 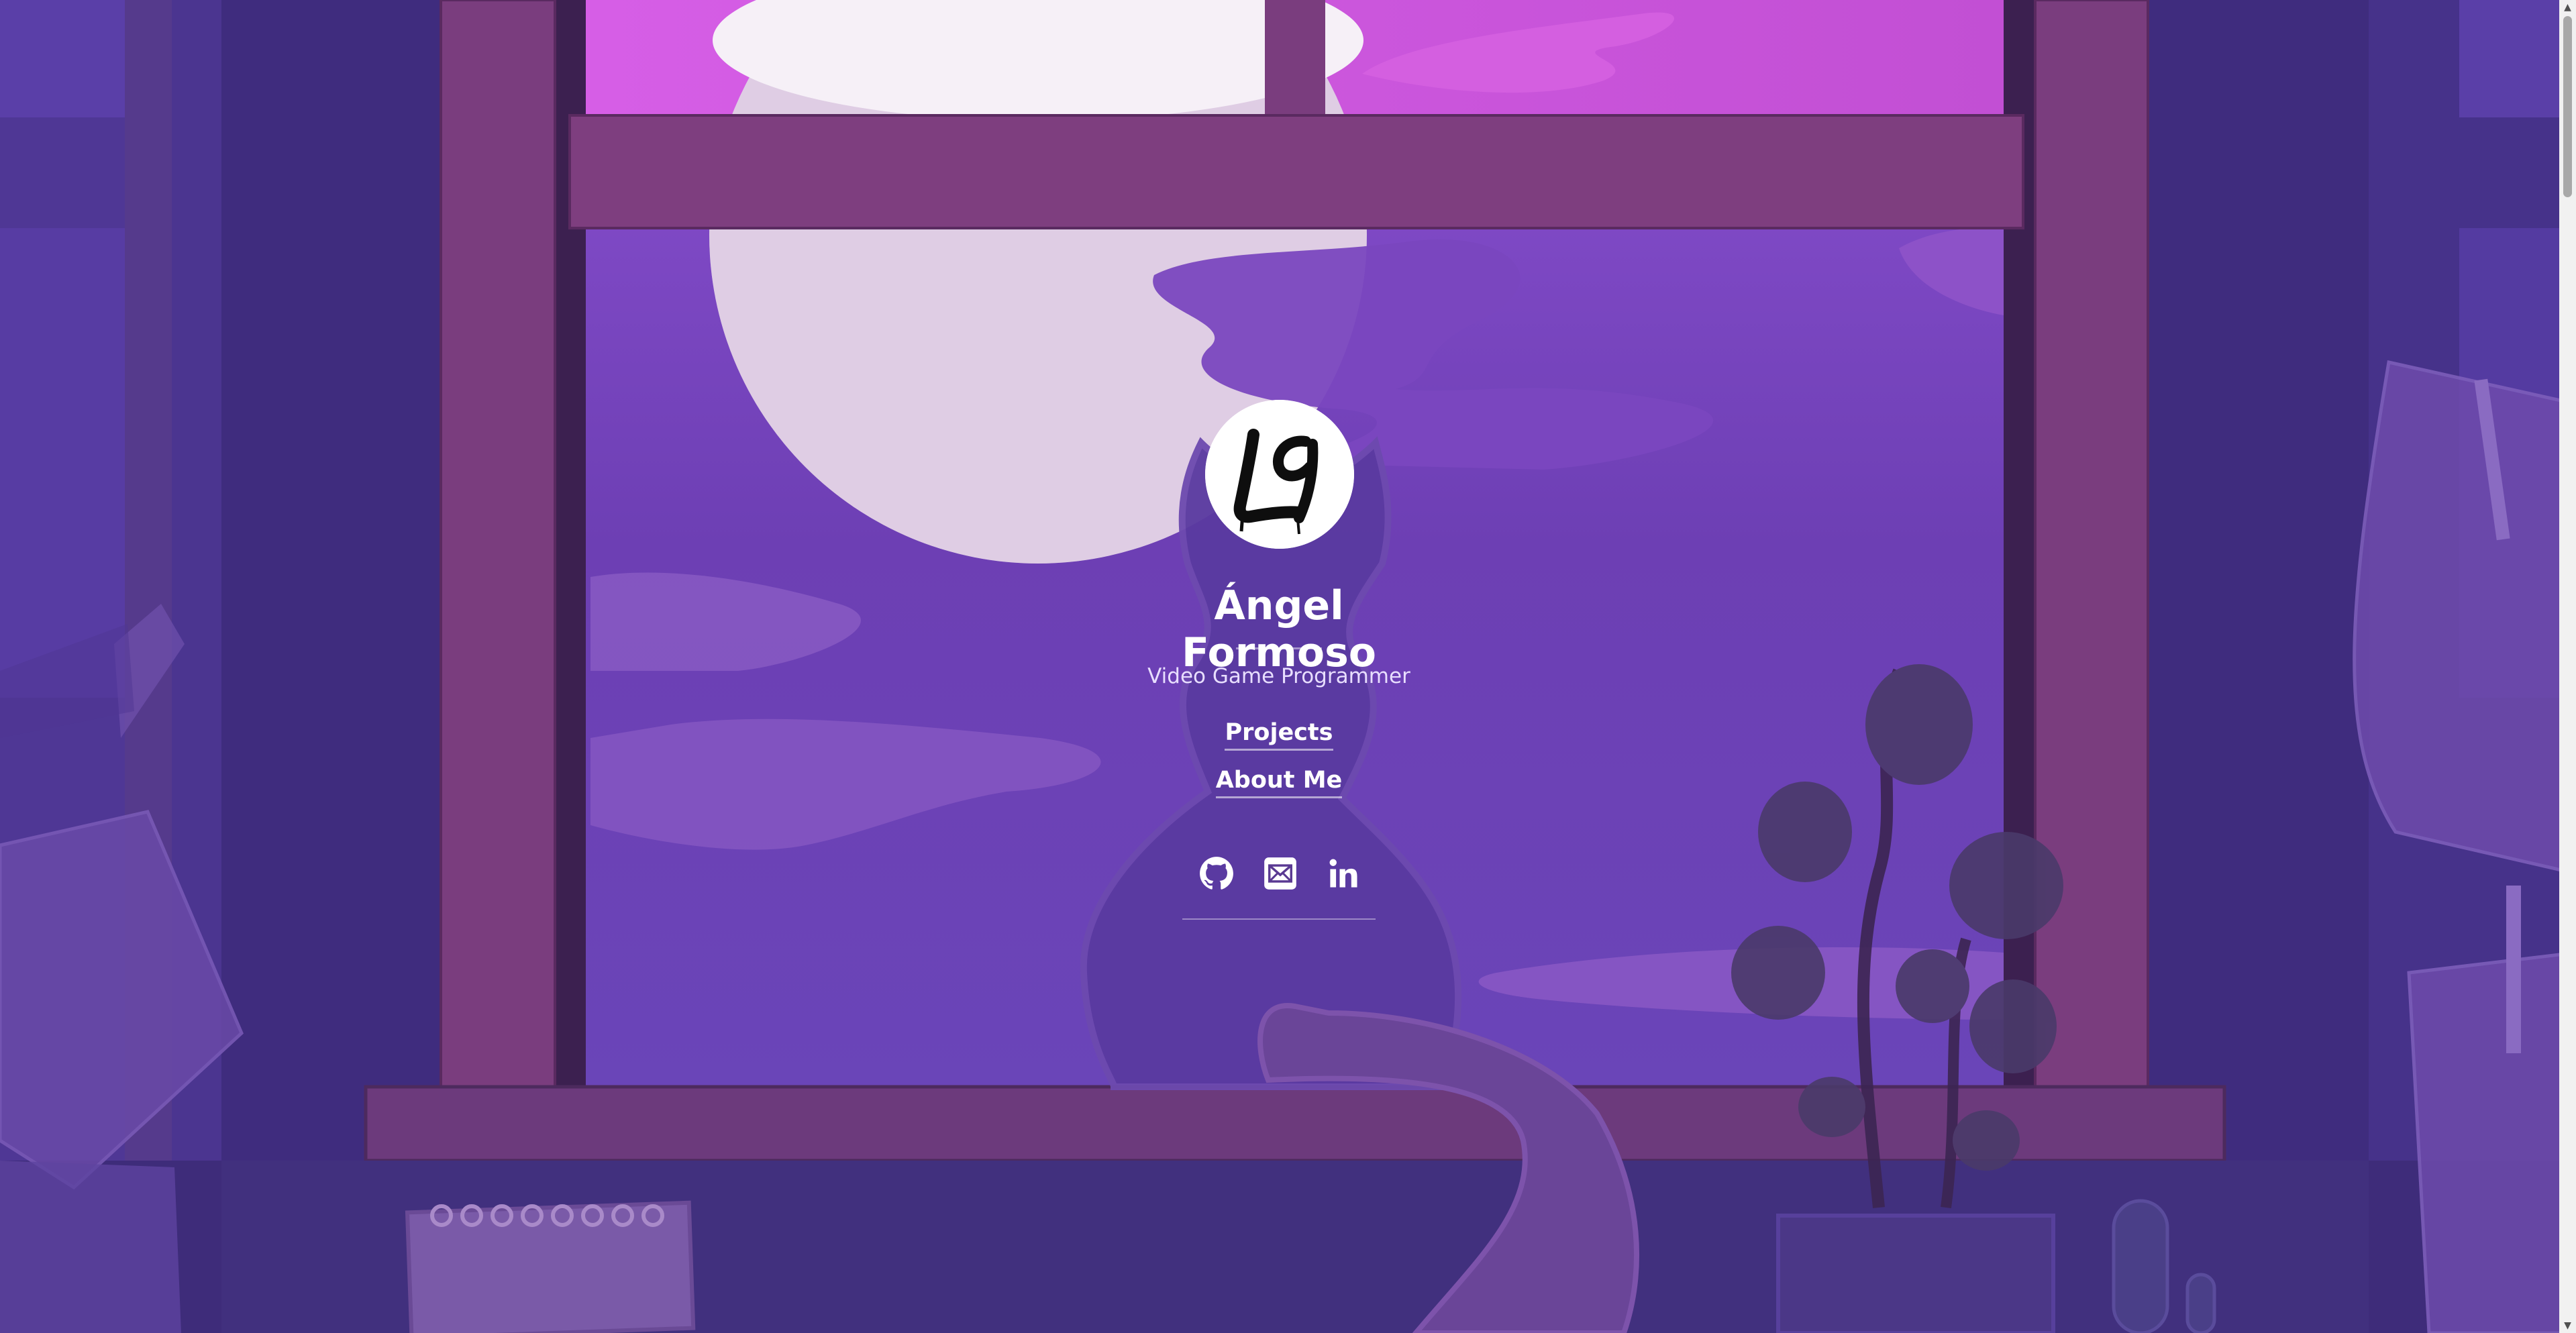 What do you see at coordinates (1216, 873) in the screenshot?
I see `github-icon` at bounding box center [1216, 873].